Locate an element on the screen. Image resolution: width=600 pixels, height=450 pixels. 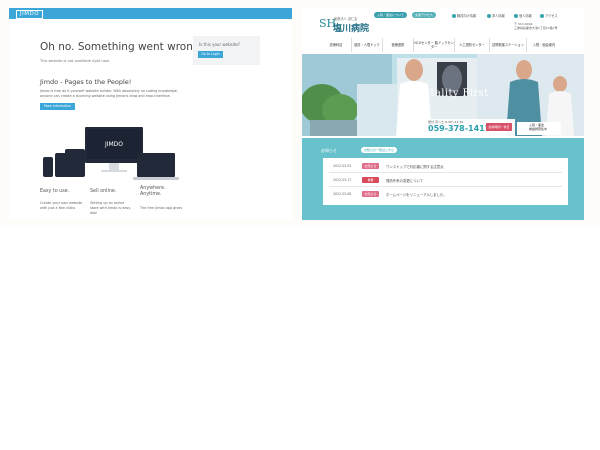
toplink-staff: 職員向け情報 is located at coordinates (464, 15).